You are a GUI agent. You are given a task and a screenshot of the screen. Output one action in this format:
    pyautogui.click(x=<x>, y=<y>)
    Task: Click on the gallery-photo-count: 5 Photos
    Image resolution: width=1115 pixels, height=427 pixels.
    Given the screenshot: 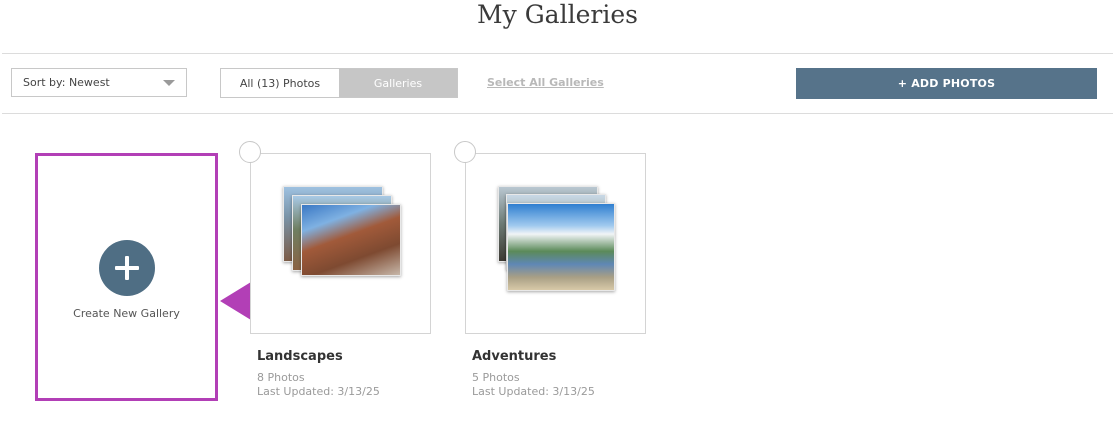 What is the action you would take?
    pyautogui.click(x=496, y=377)
    